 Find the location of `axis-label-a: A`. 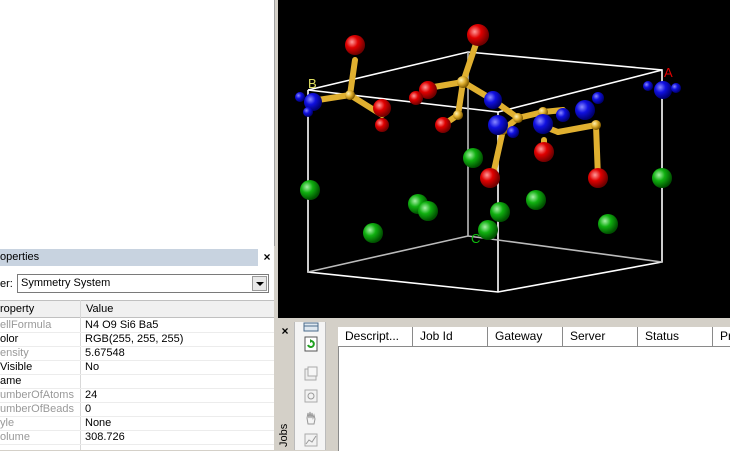

axis-label-a: A is located at coordinates (668, 72).